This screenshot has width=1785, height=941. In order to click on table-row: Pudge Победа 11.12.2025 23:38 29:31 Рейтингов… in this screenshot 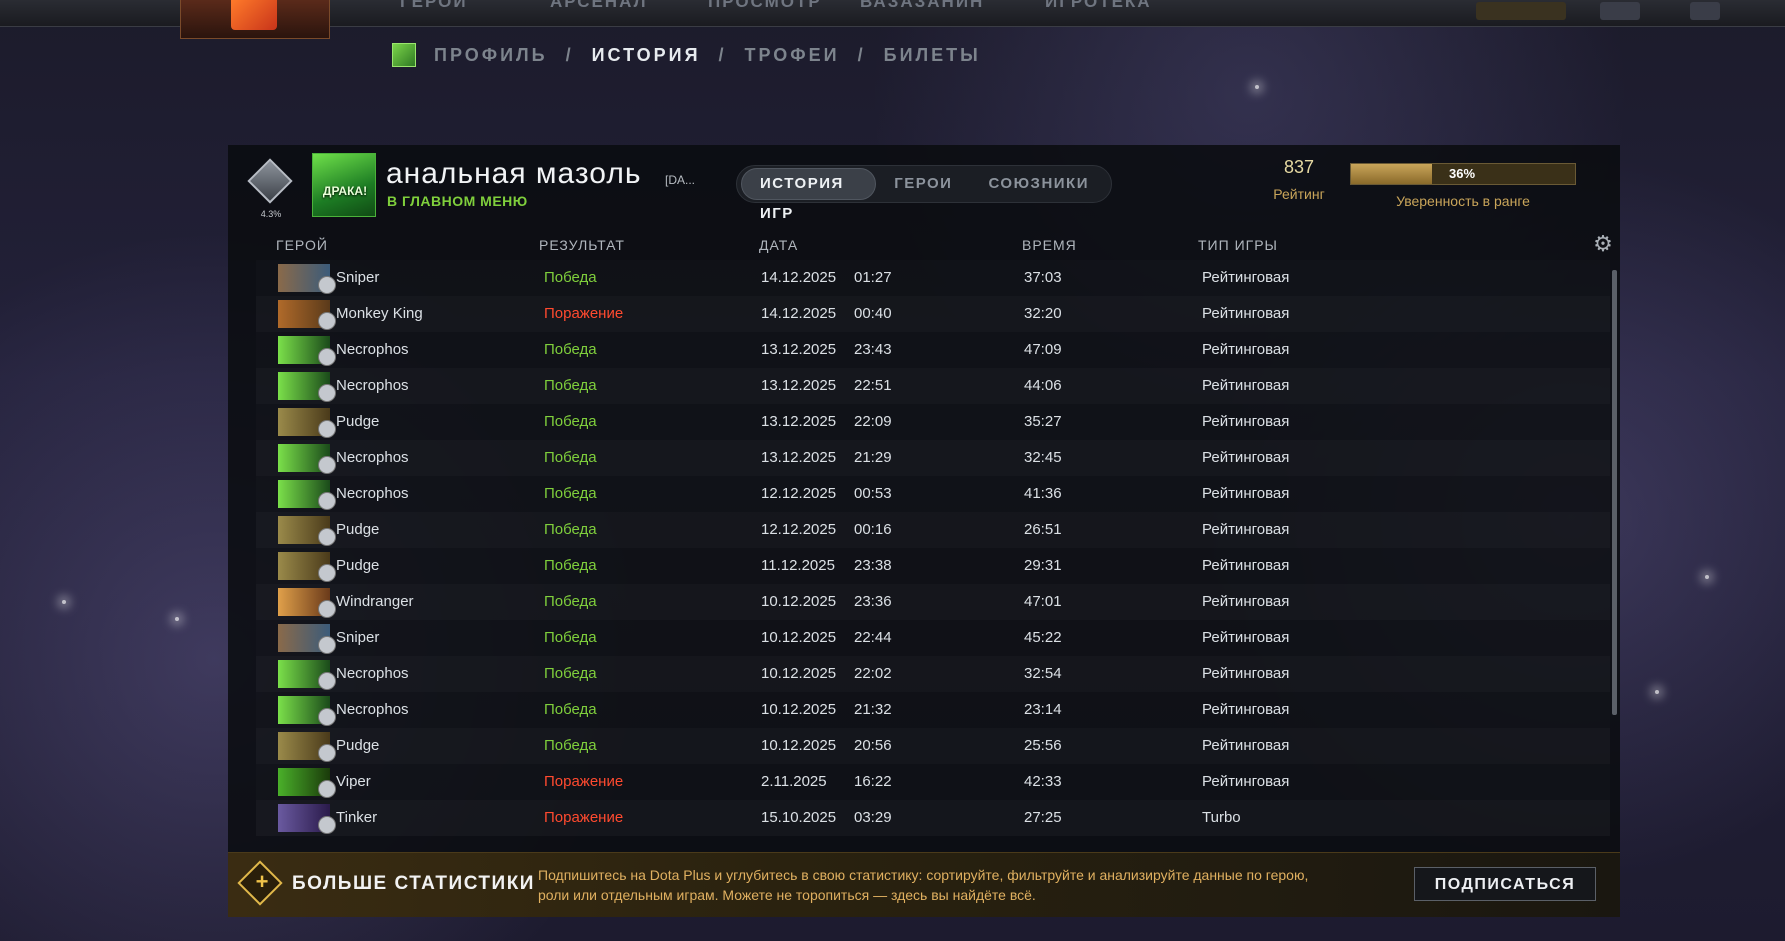, I will do `click(933, 566)`.